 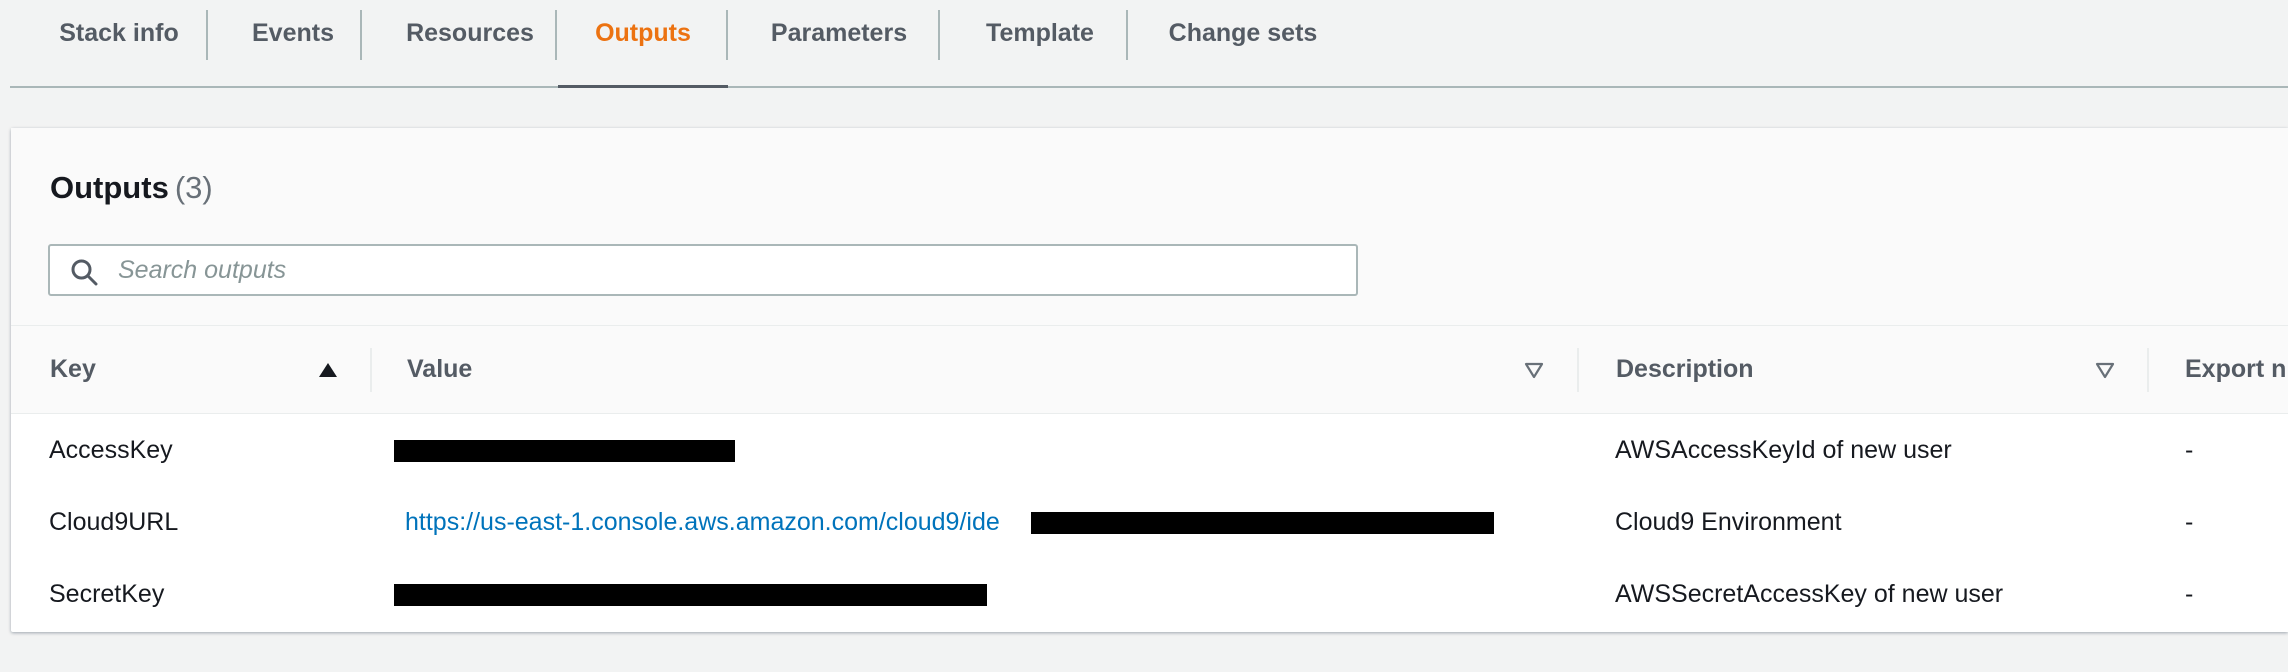 I want to click on tab-change-sets: Change sets, so click(x=1243, y=43).